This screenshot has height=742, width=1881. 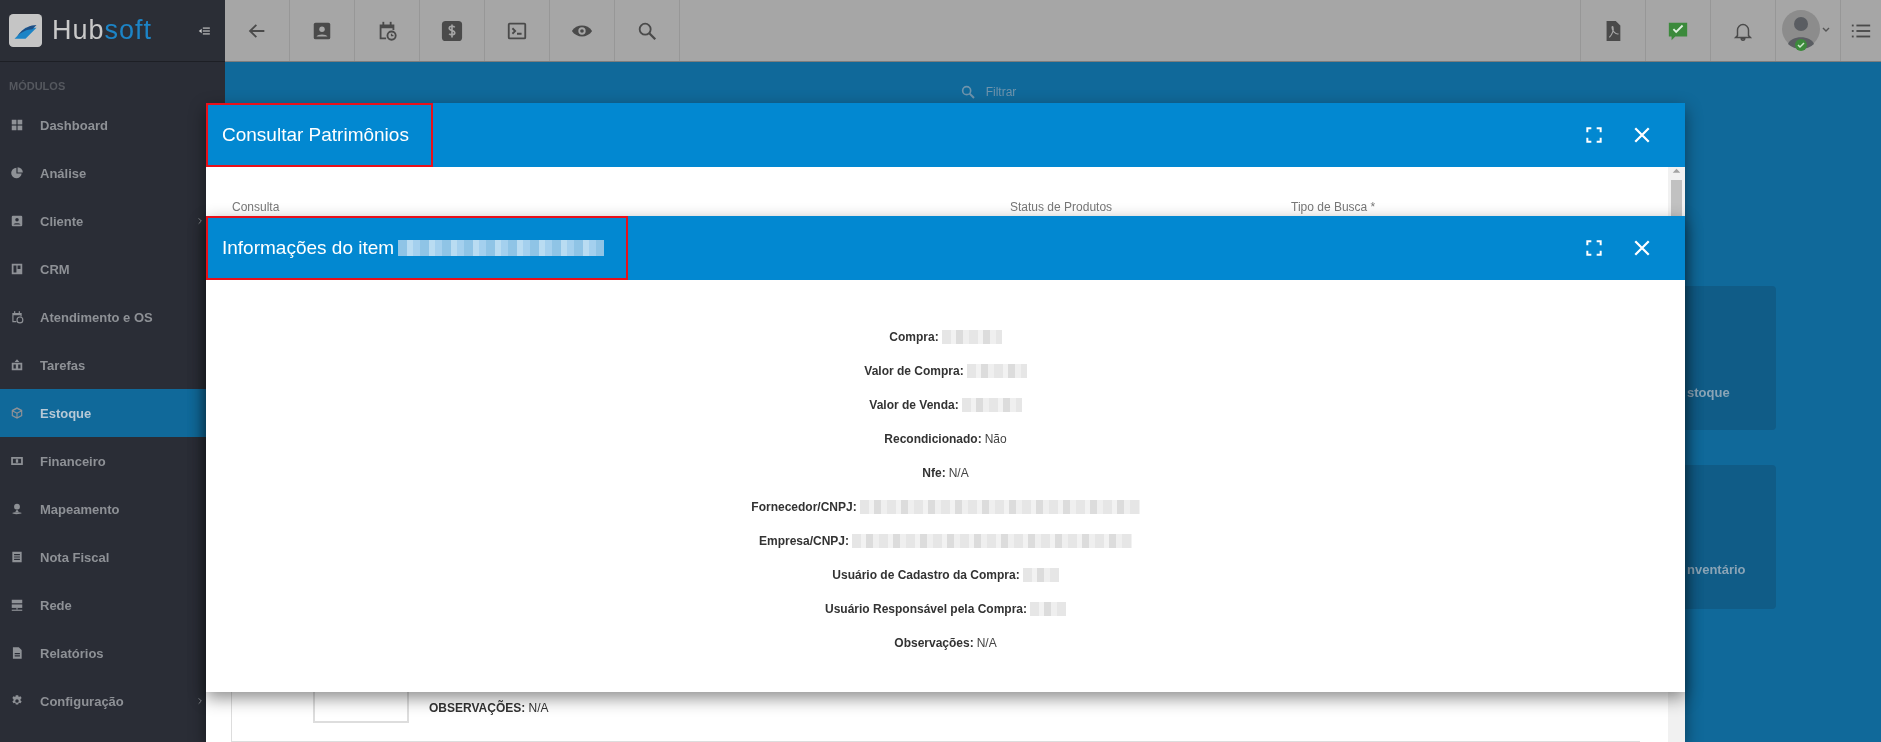 What do you see at coordinates (926, 575) in the screenshot?
I see `info-label: Usuário de Cadastro da Compra:` at bounding box center [926, 575].